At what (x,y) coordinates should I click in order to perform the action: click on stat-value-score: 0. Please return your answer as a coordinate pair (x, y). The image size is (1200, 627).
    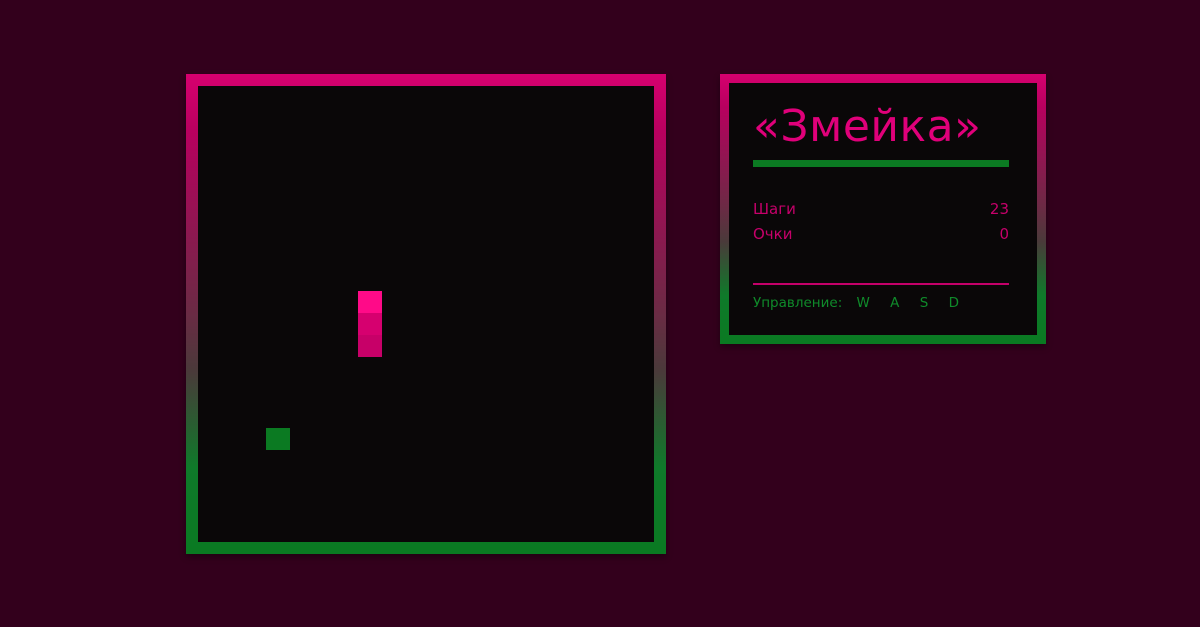
    Looking at the image, I should click on (1004, 234).